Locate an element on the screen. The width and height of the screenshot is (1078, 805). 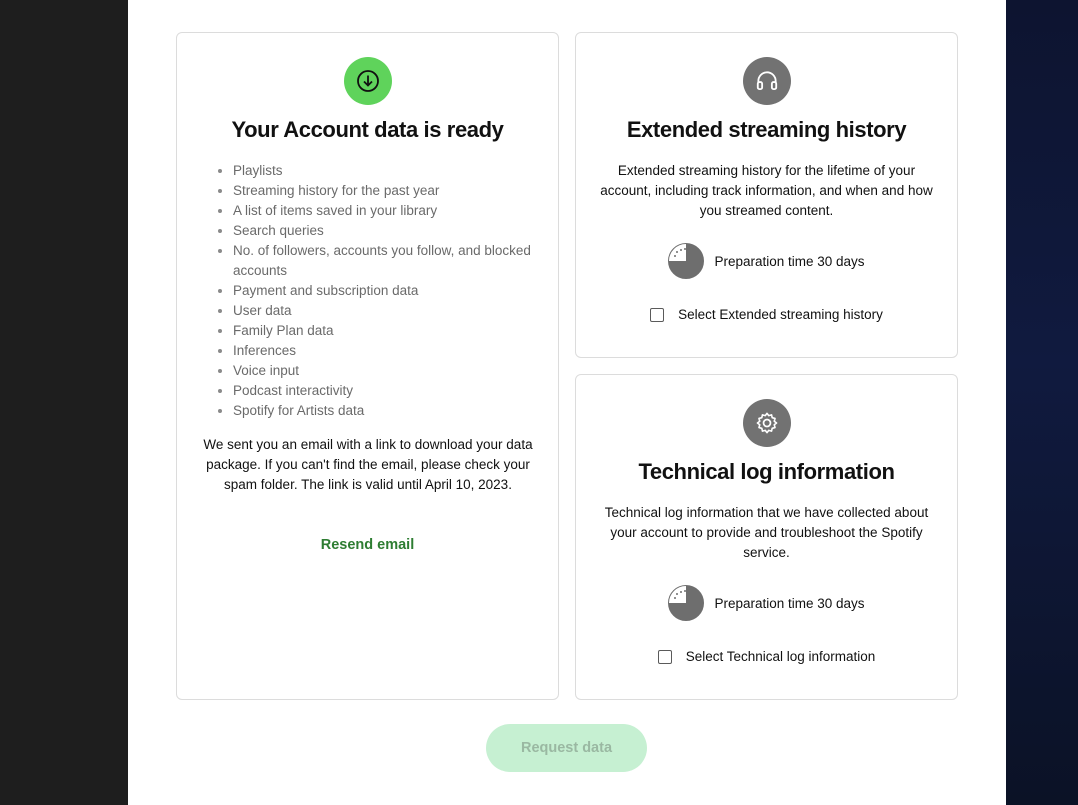
list-item: Streaming history for the past year is located at coordinates (375, 191).